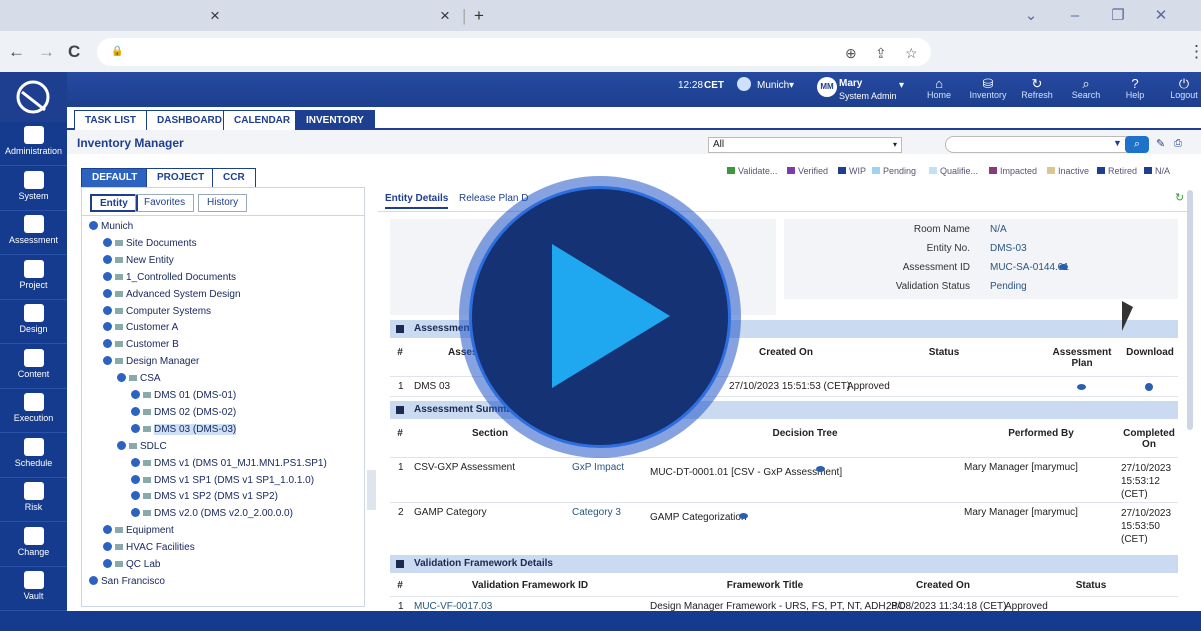 The width and height of the screenshot is (1201, 631). I want to click on sidebar-item-risk: Risk, so click(33, 500).